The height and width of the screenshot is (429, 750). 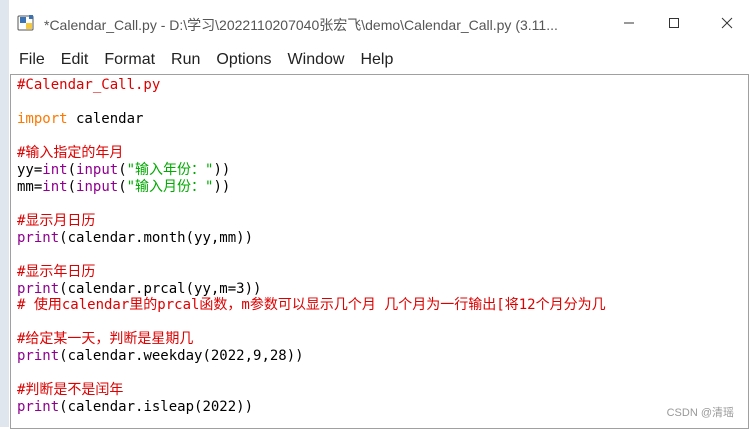 What do you see at coordinates (75, 60) in the screenshot?
I see `menu-edit: Edit` at bounding box center [75, 60].